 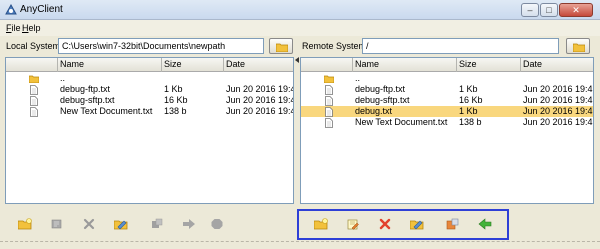 I want to click on local-table-header: Name Size Date, so click(x=149, y=65).